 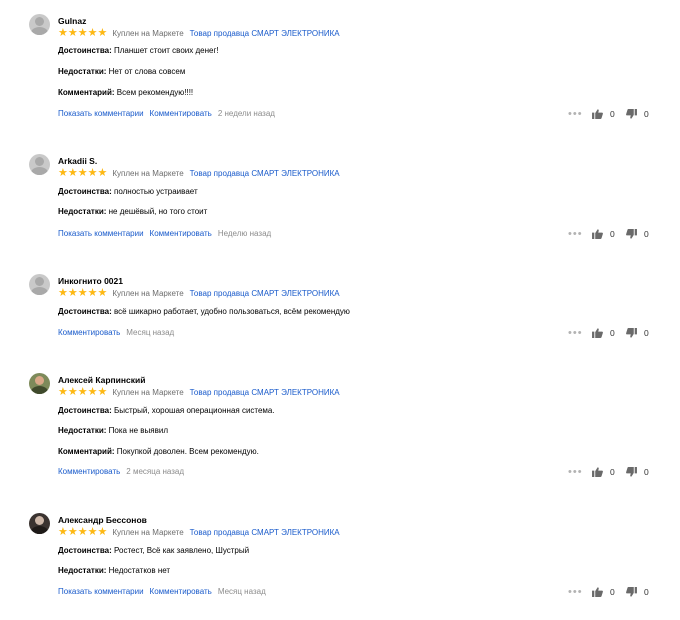 I want to click on reviewer-name: Инкогнито 0021, so click(x=90, y=281).